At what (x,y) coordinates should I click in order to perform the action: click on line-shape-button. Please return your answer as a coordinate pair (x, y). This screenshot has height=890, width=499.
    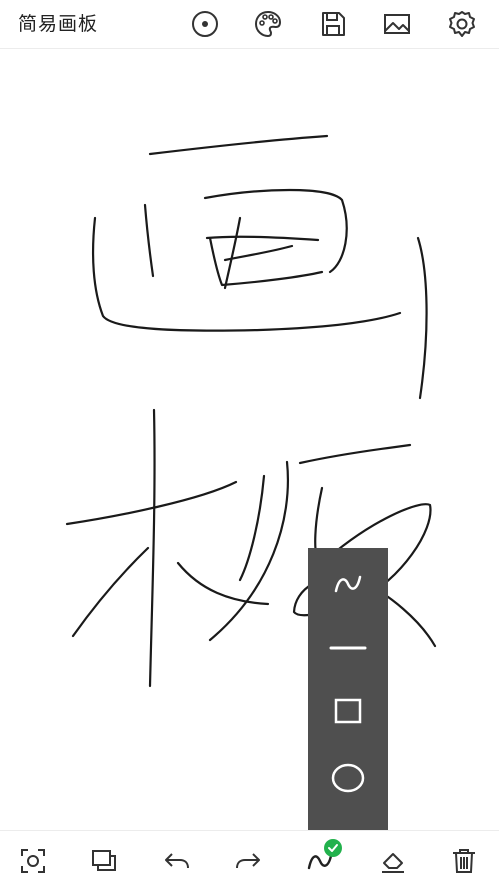
    Looking at the image, I should click on (348, 648).